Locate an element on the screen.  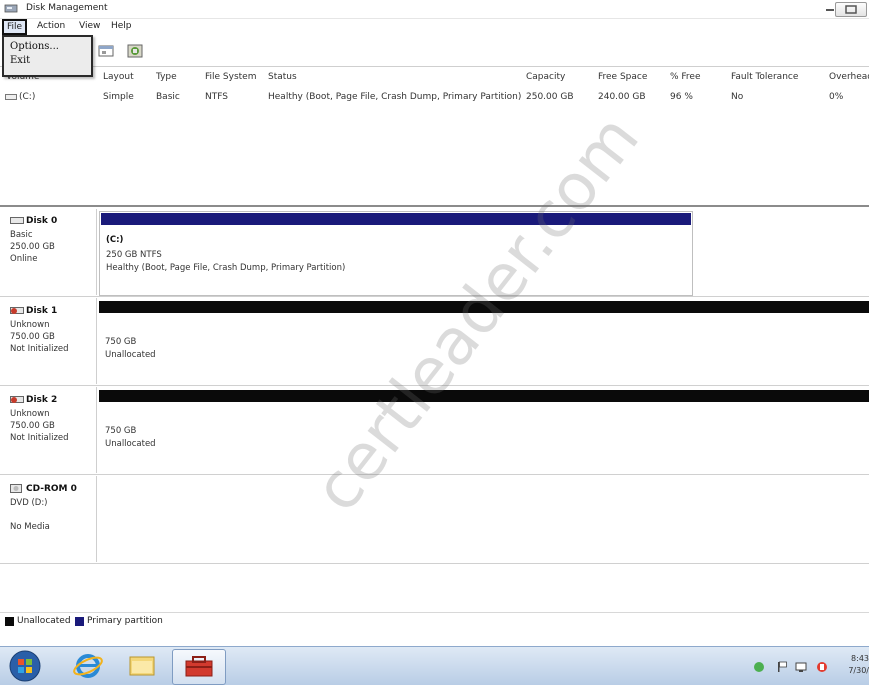
file-dropdown-menu: Options... Exit is located at coordinates (47, 56).